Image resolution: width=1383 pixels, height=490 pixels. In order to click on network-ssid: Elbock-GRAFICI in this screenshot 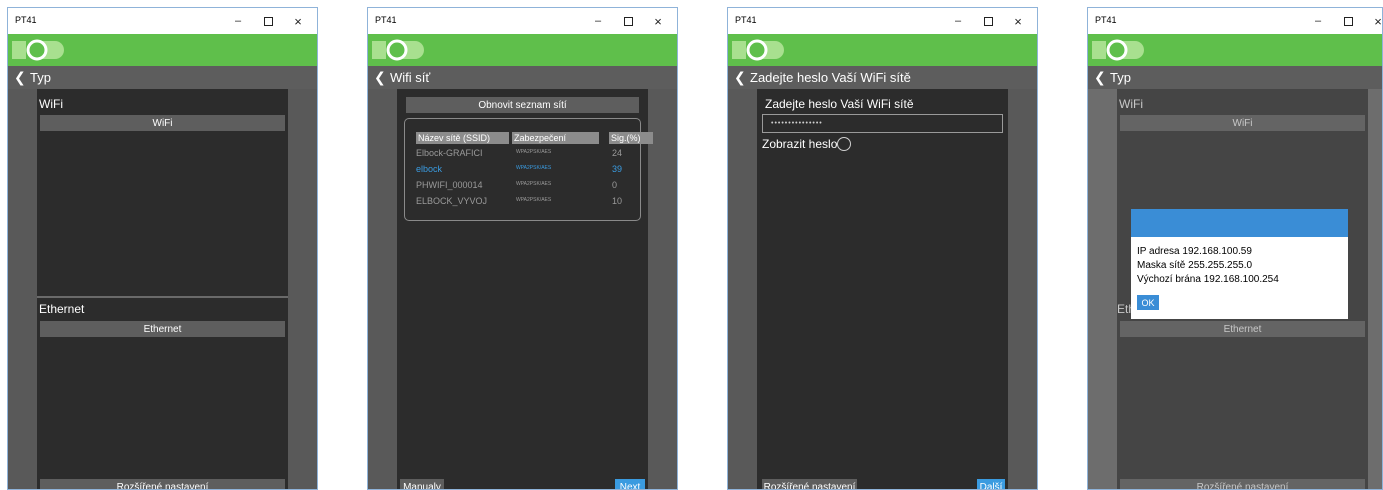, I will do `click(449, 153)`.